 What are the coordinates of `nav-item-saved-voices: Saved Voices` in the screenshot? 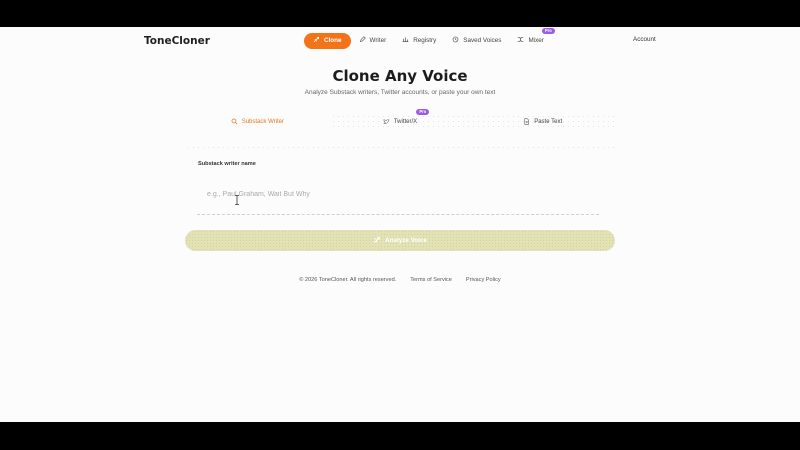 It's located at (476, 41).